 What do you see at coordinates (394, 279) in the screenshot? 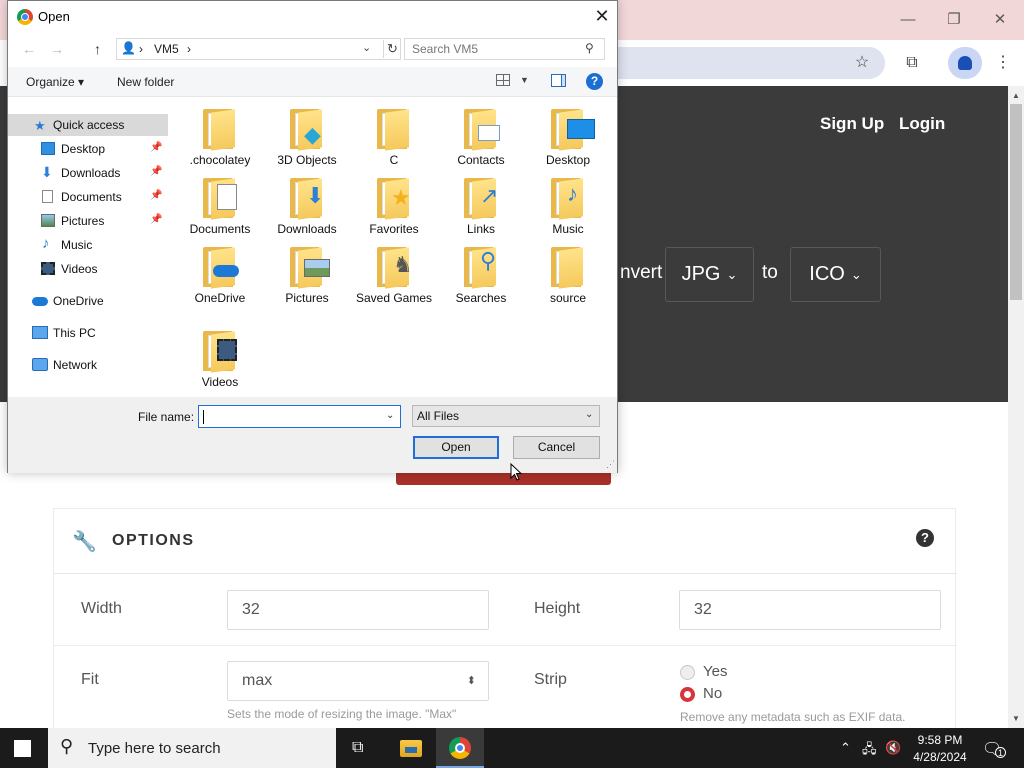
I see `folder-item: ♞ Saved Games` at bounding box center [394, 279].